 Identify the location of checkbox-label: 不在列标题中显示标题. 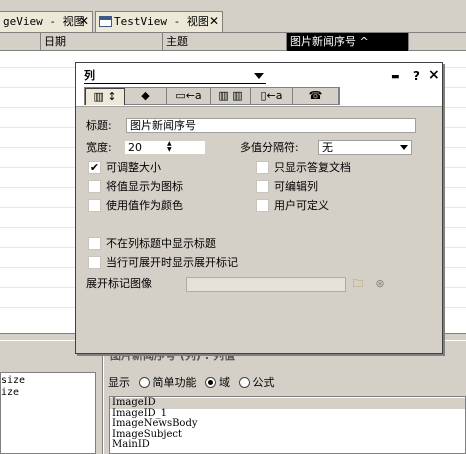
(161, 243).